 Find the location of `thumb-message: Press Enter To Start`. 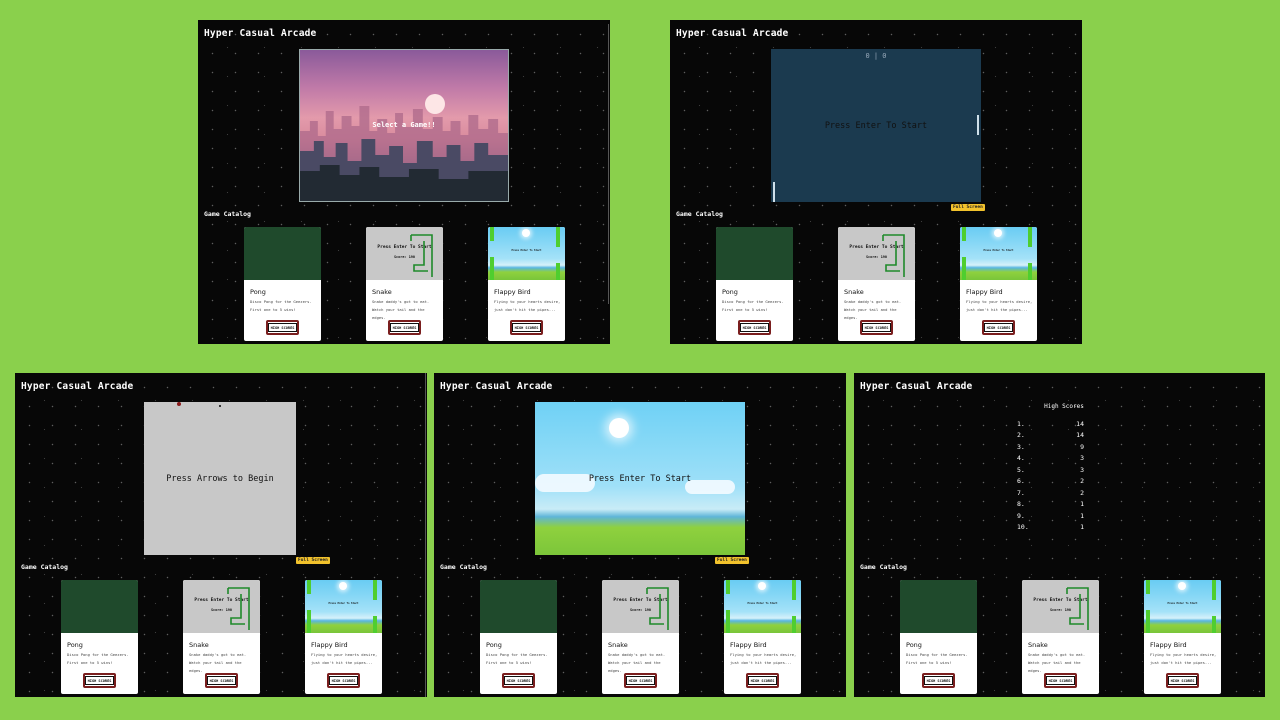

thumb-message: Press Enter To Start is located at coordinates (762, 603).